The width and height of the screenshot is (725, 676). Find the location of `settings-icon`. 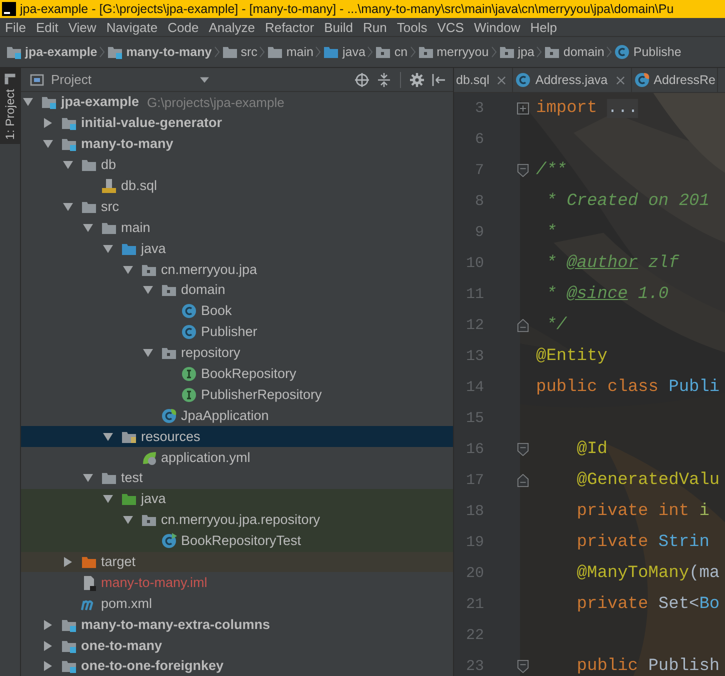

settings-icon is located at coordinates (417, 80).